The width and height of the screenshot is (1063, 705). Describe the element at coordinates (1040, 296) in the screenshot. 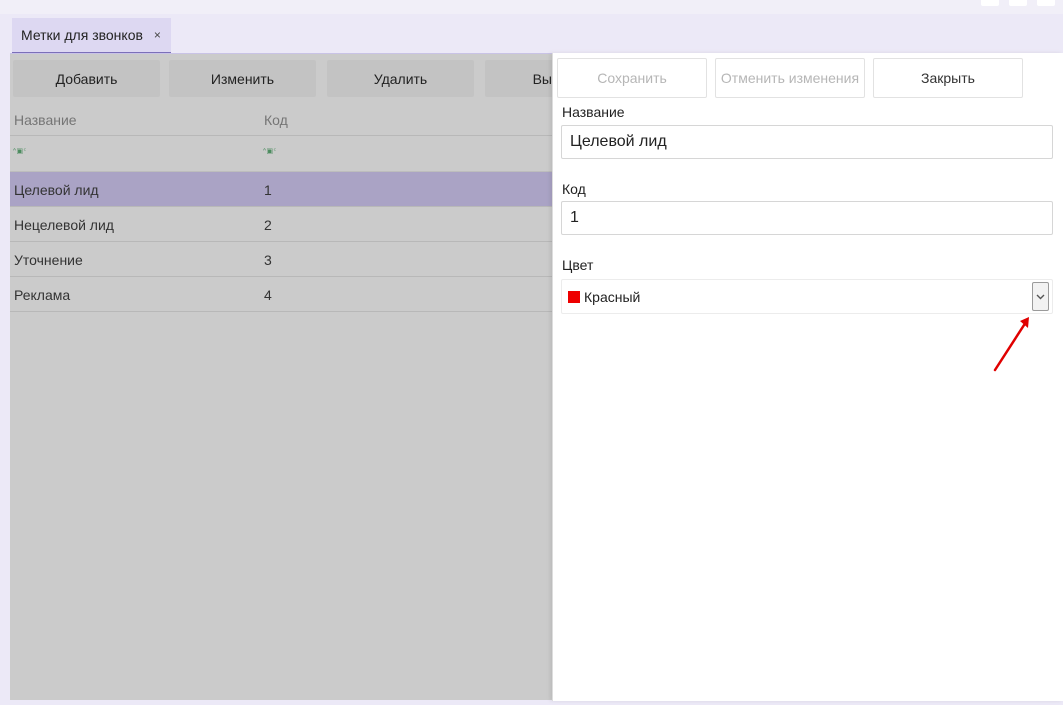

I see `chevron-down-icon` at that location.